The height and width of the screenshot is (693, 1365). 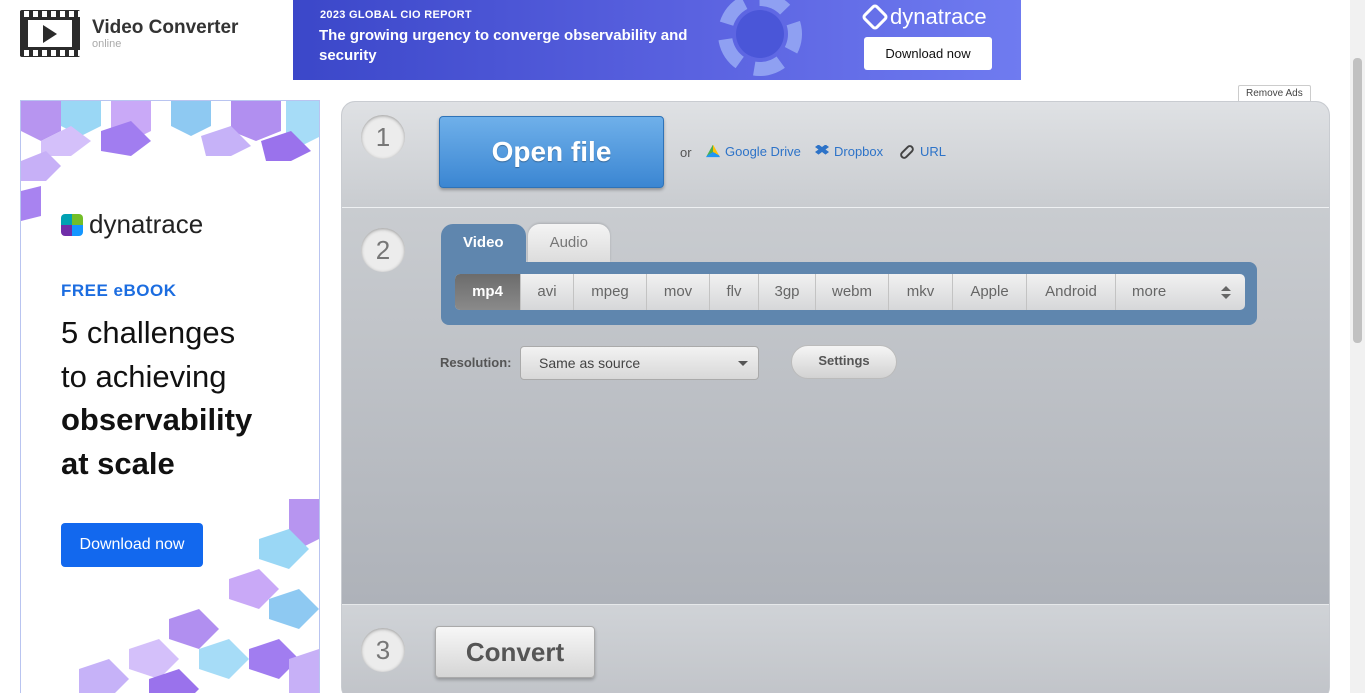 I want to click on media-type-tabs: Video Audio, so click(x=525, y=243).